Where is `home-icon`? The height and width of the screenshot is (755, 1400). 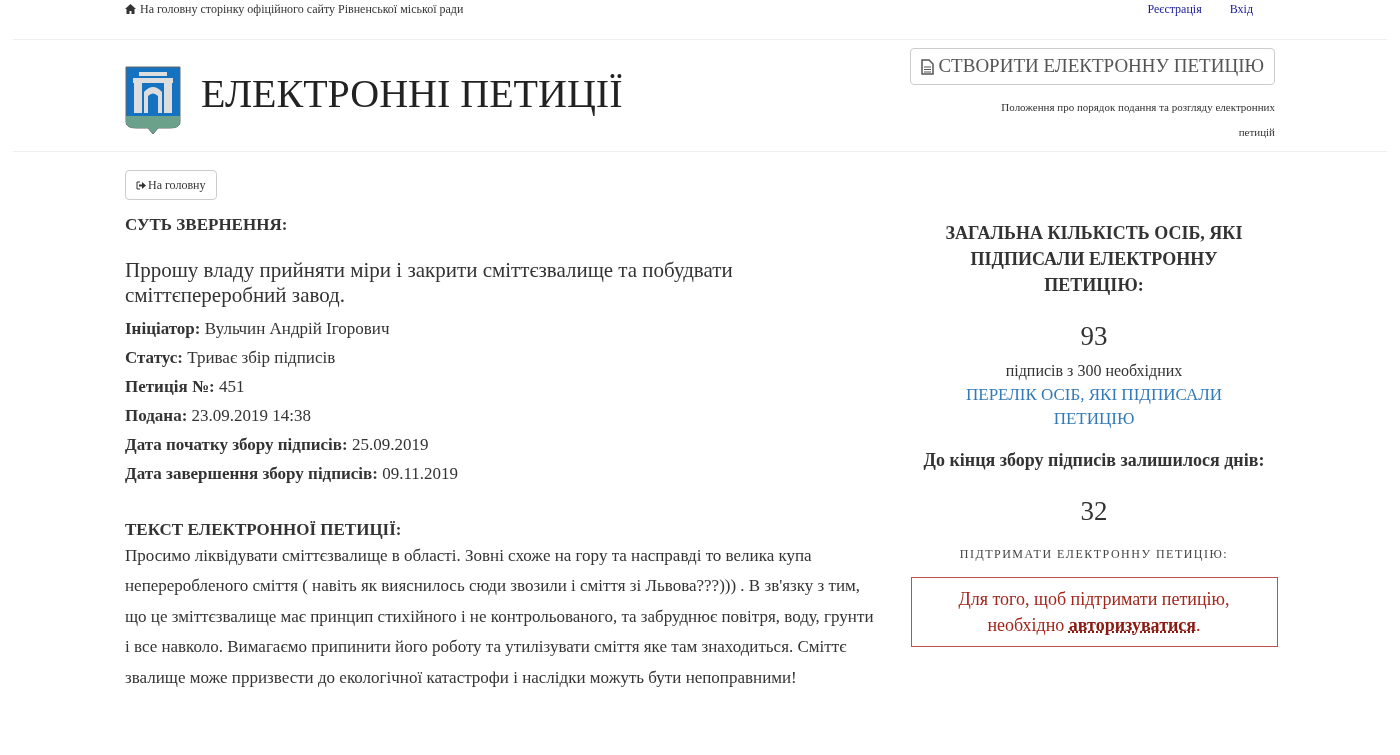
home-icon is located at coordinates (130, 9).